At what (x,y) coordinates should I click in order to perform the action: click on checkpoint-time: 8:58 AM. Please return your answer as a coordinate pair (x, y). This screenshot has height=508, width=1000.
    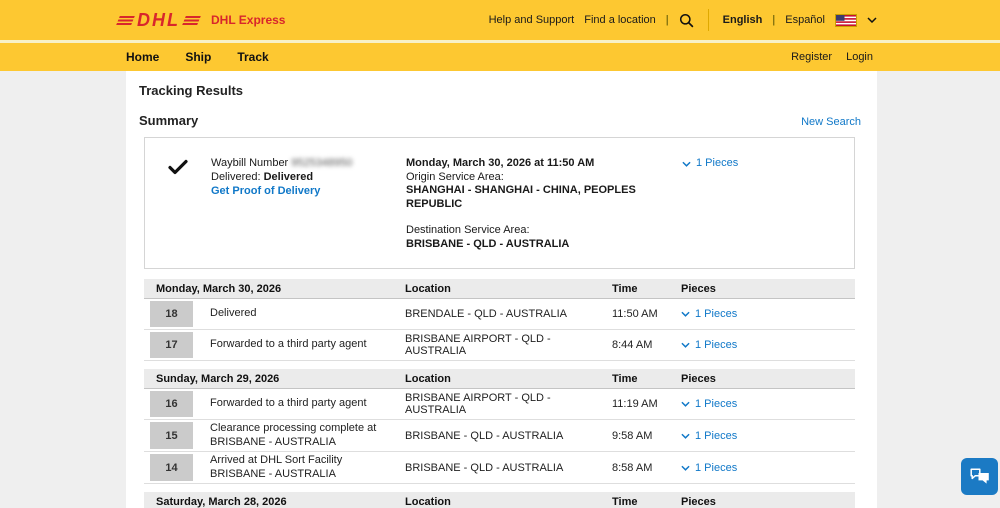
    Looking at the image, I should click on (632, 467).